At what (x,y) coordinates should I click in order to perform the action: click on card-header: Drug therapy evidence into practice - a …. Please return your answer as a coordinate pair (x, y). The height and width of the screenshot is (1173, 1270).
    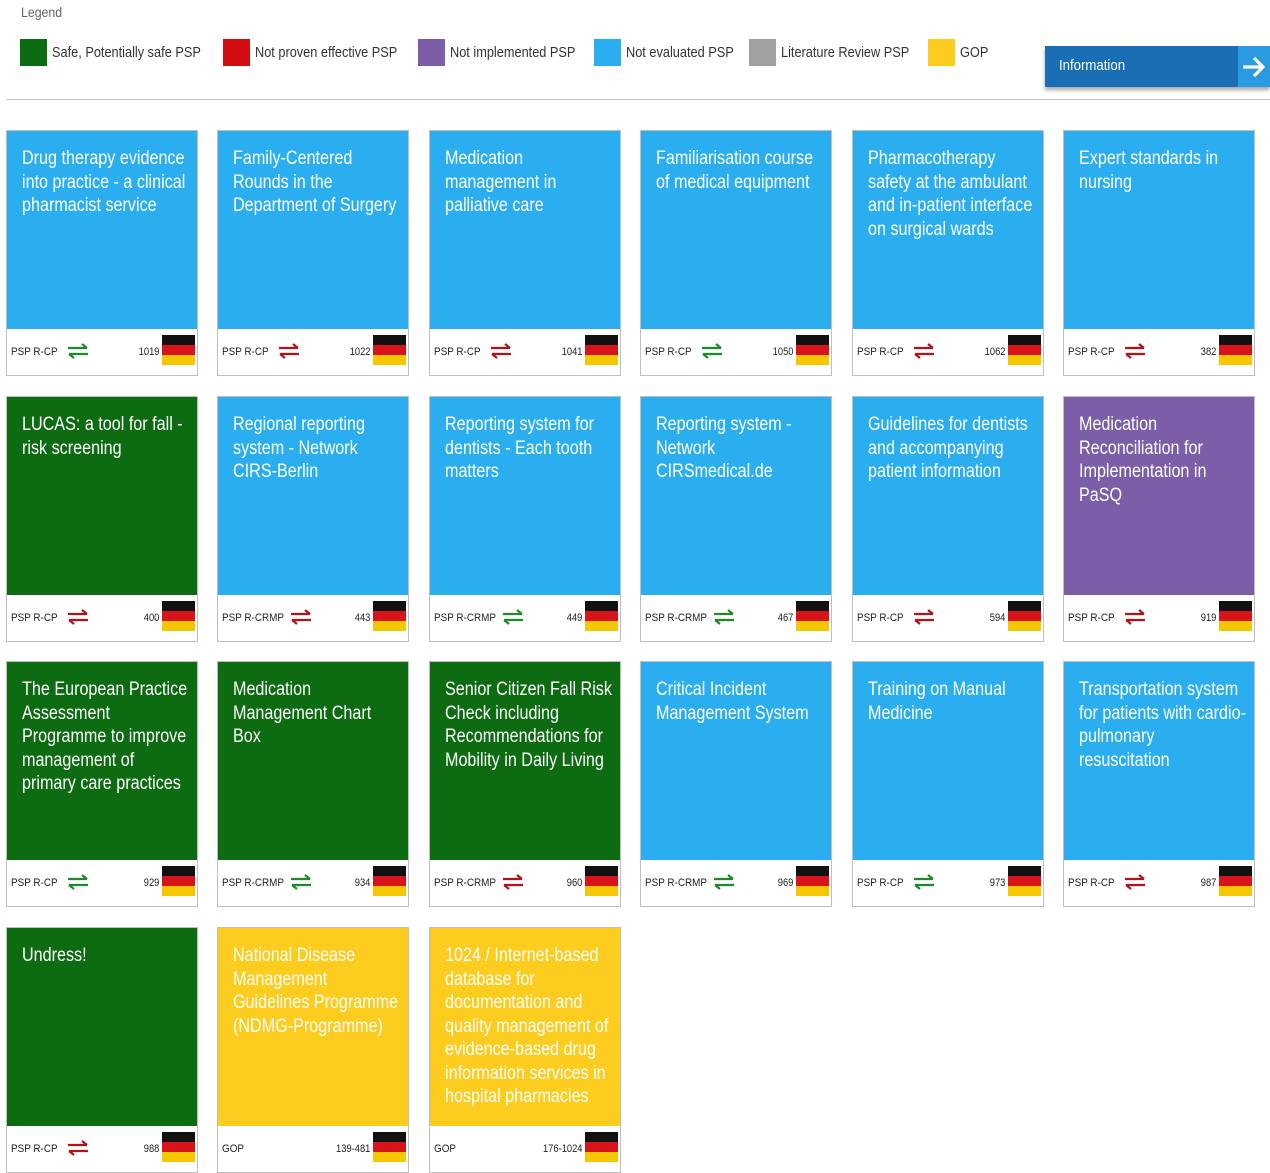
    Looking at the image, I should click on (102, 230).